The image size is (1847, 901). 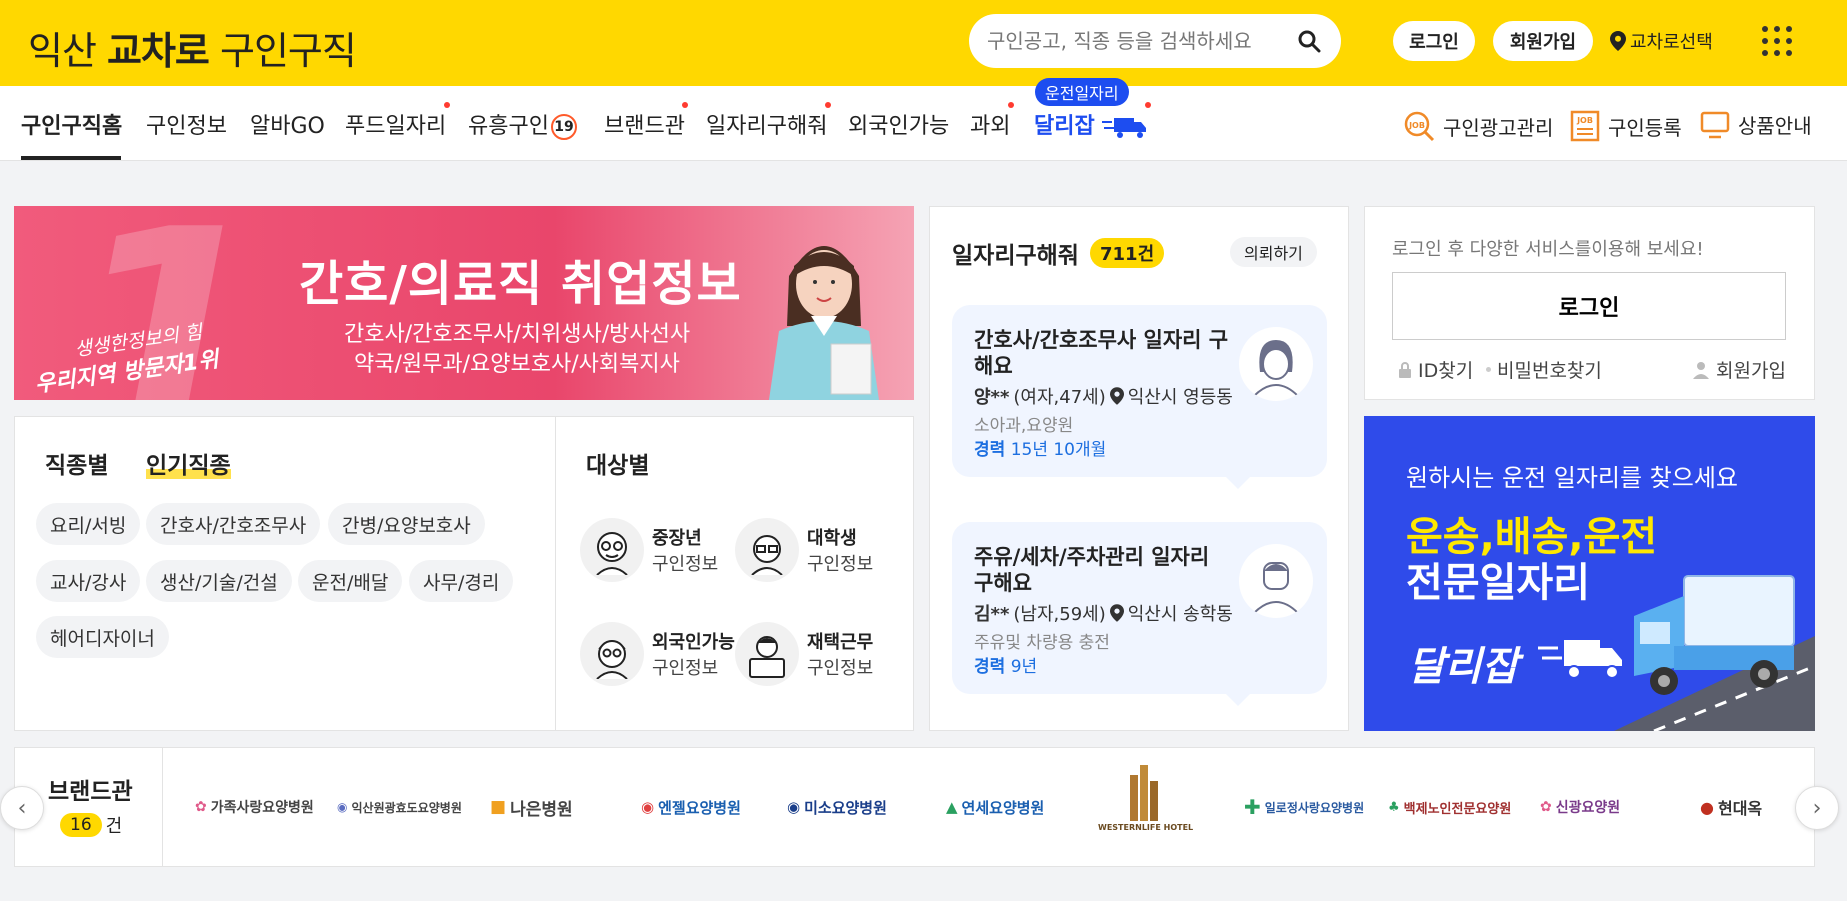 What do you see at coordinates (522, 124) in the screenshot?
I see `nav-entertainment-jobs: 유흥구인 19` at bounding box center [522, 124].